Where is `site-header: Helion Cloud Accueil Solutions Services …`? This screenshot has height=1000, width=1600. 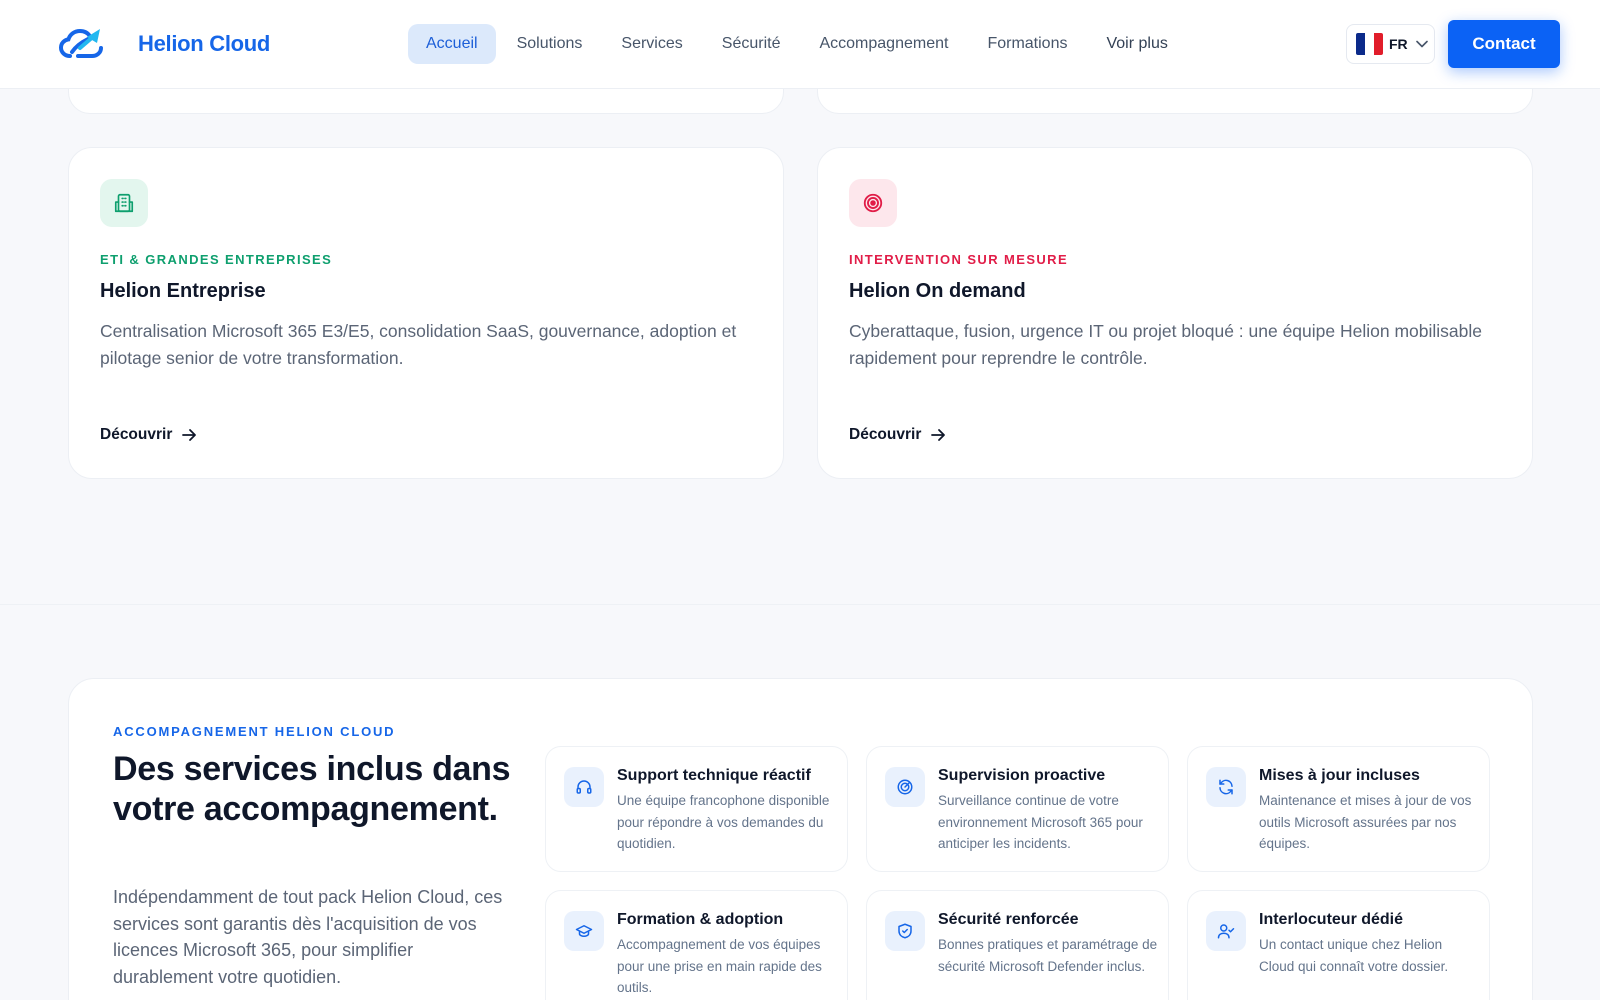 site-header: Helion Cloud Accueil Solutions Services … is located at coordinates (800, 44).